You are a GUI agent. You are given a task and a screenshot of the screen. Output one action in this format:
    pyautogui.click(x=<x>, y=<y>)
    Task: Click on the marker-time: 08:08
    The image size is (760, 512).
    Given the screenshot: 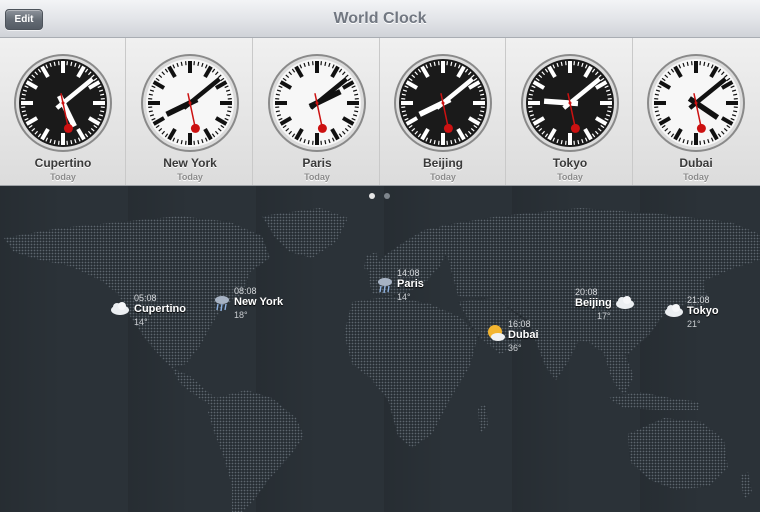 What is the action you would take?
    pyautogui.click(x=245, y=291)
    